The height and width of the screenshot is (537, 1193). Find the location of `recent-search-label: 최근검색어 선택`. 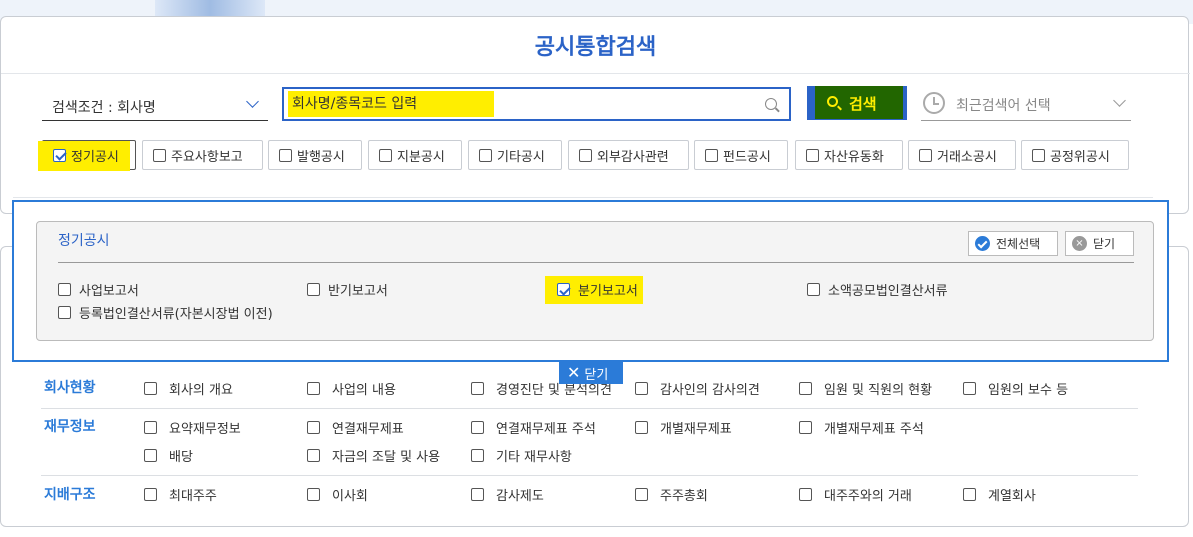

recent-search-label: 최근검색어 선택 is located at coordinates (1003, 106).